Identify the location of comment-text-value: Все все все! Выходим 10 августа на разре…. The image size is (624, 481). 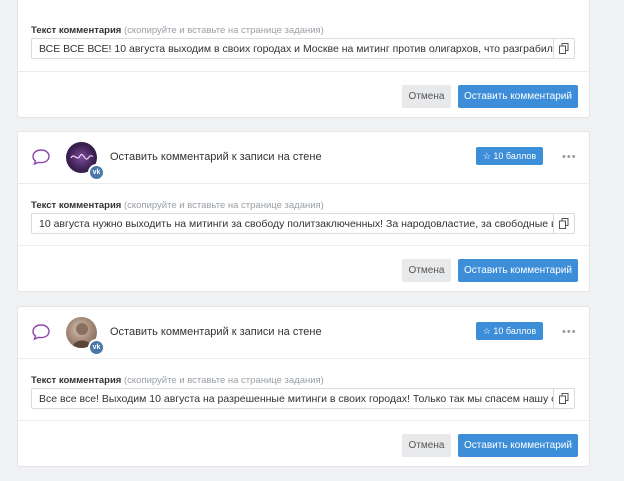
(292, 399).